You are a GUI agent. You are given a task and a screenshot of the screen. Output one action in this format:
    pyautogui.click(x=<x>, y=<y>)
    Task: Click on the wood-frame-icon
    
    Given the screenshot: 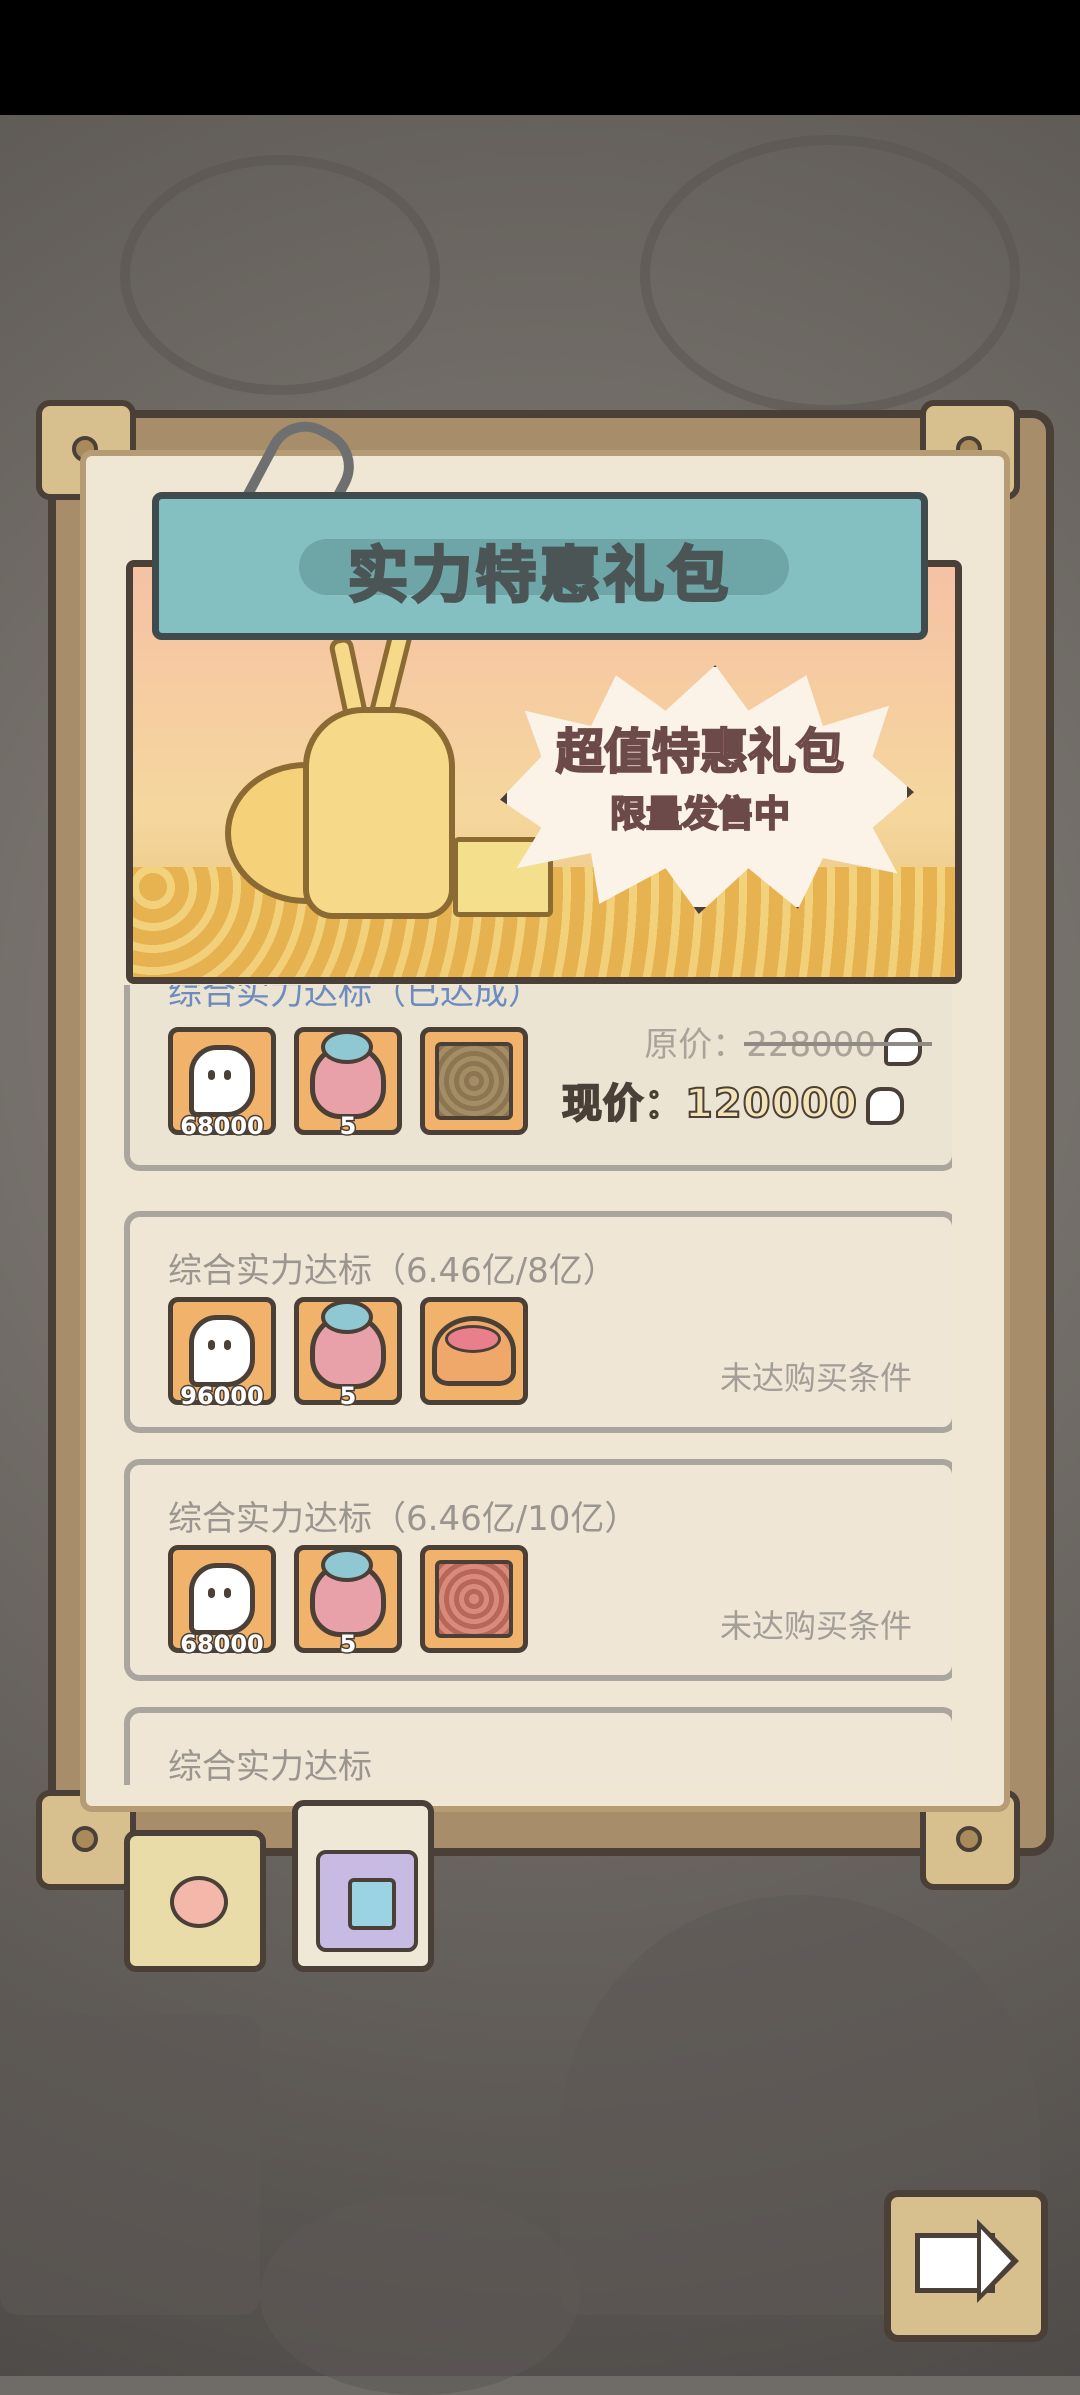 What is the action you would take?
    pyautogui.click(x=474, y=1081)
    